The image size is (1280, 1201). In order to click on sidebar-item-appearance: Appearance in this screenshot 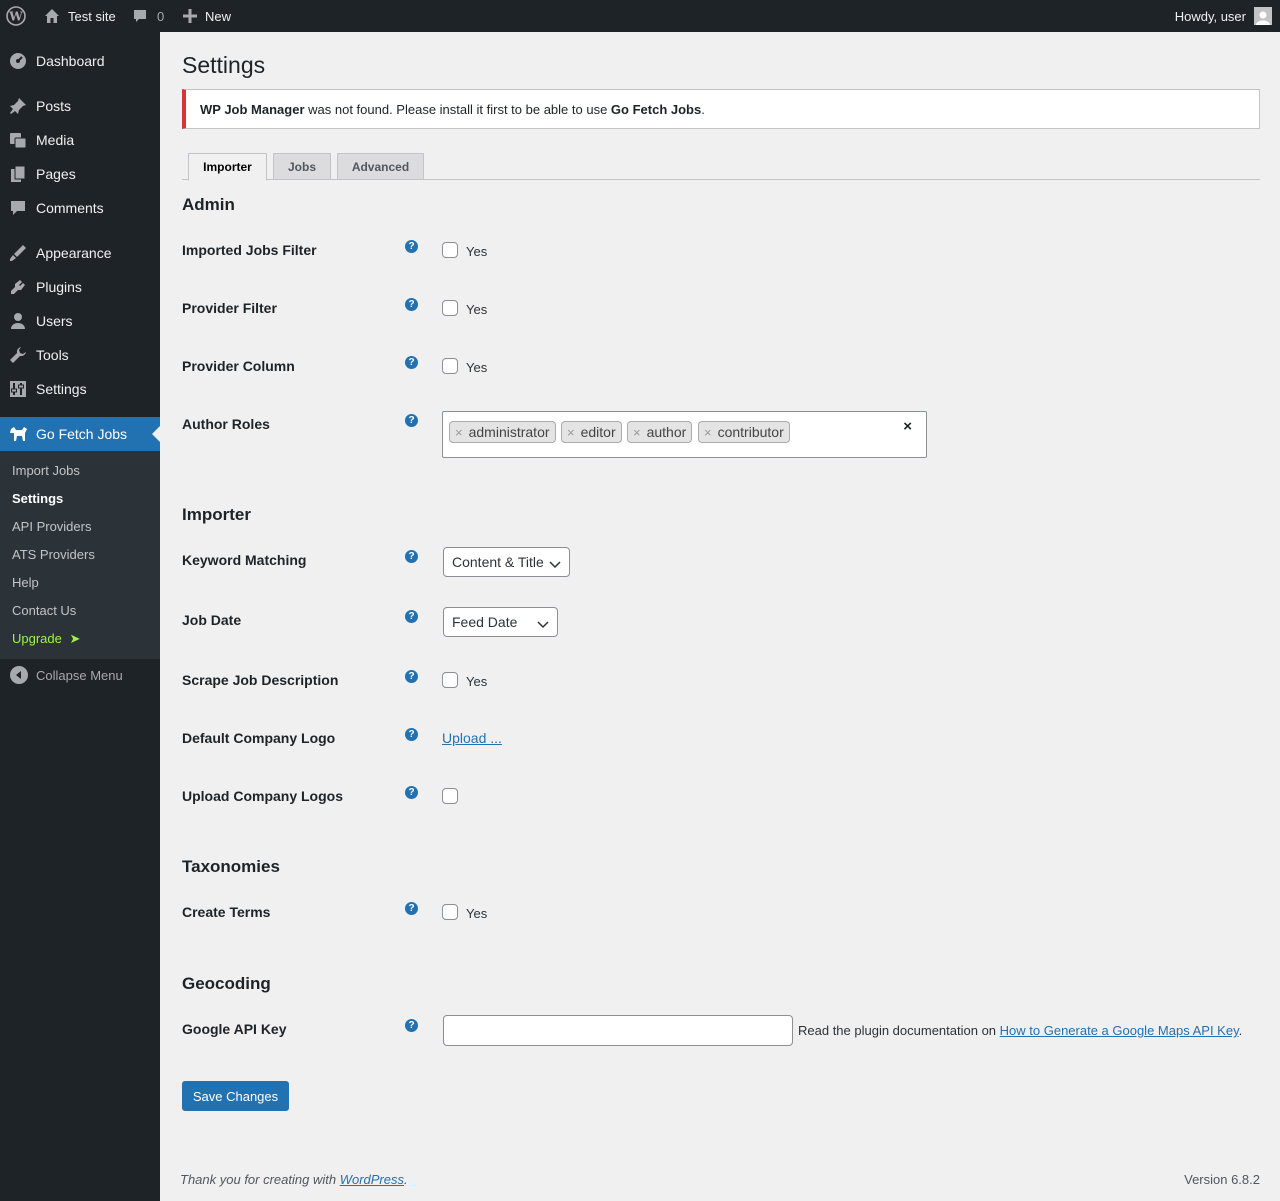, I will do `click(80, 253)`.